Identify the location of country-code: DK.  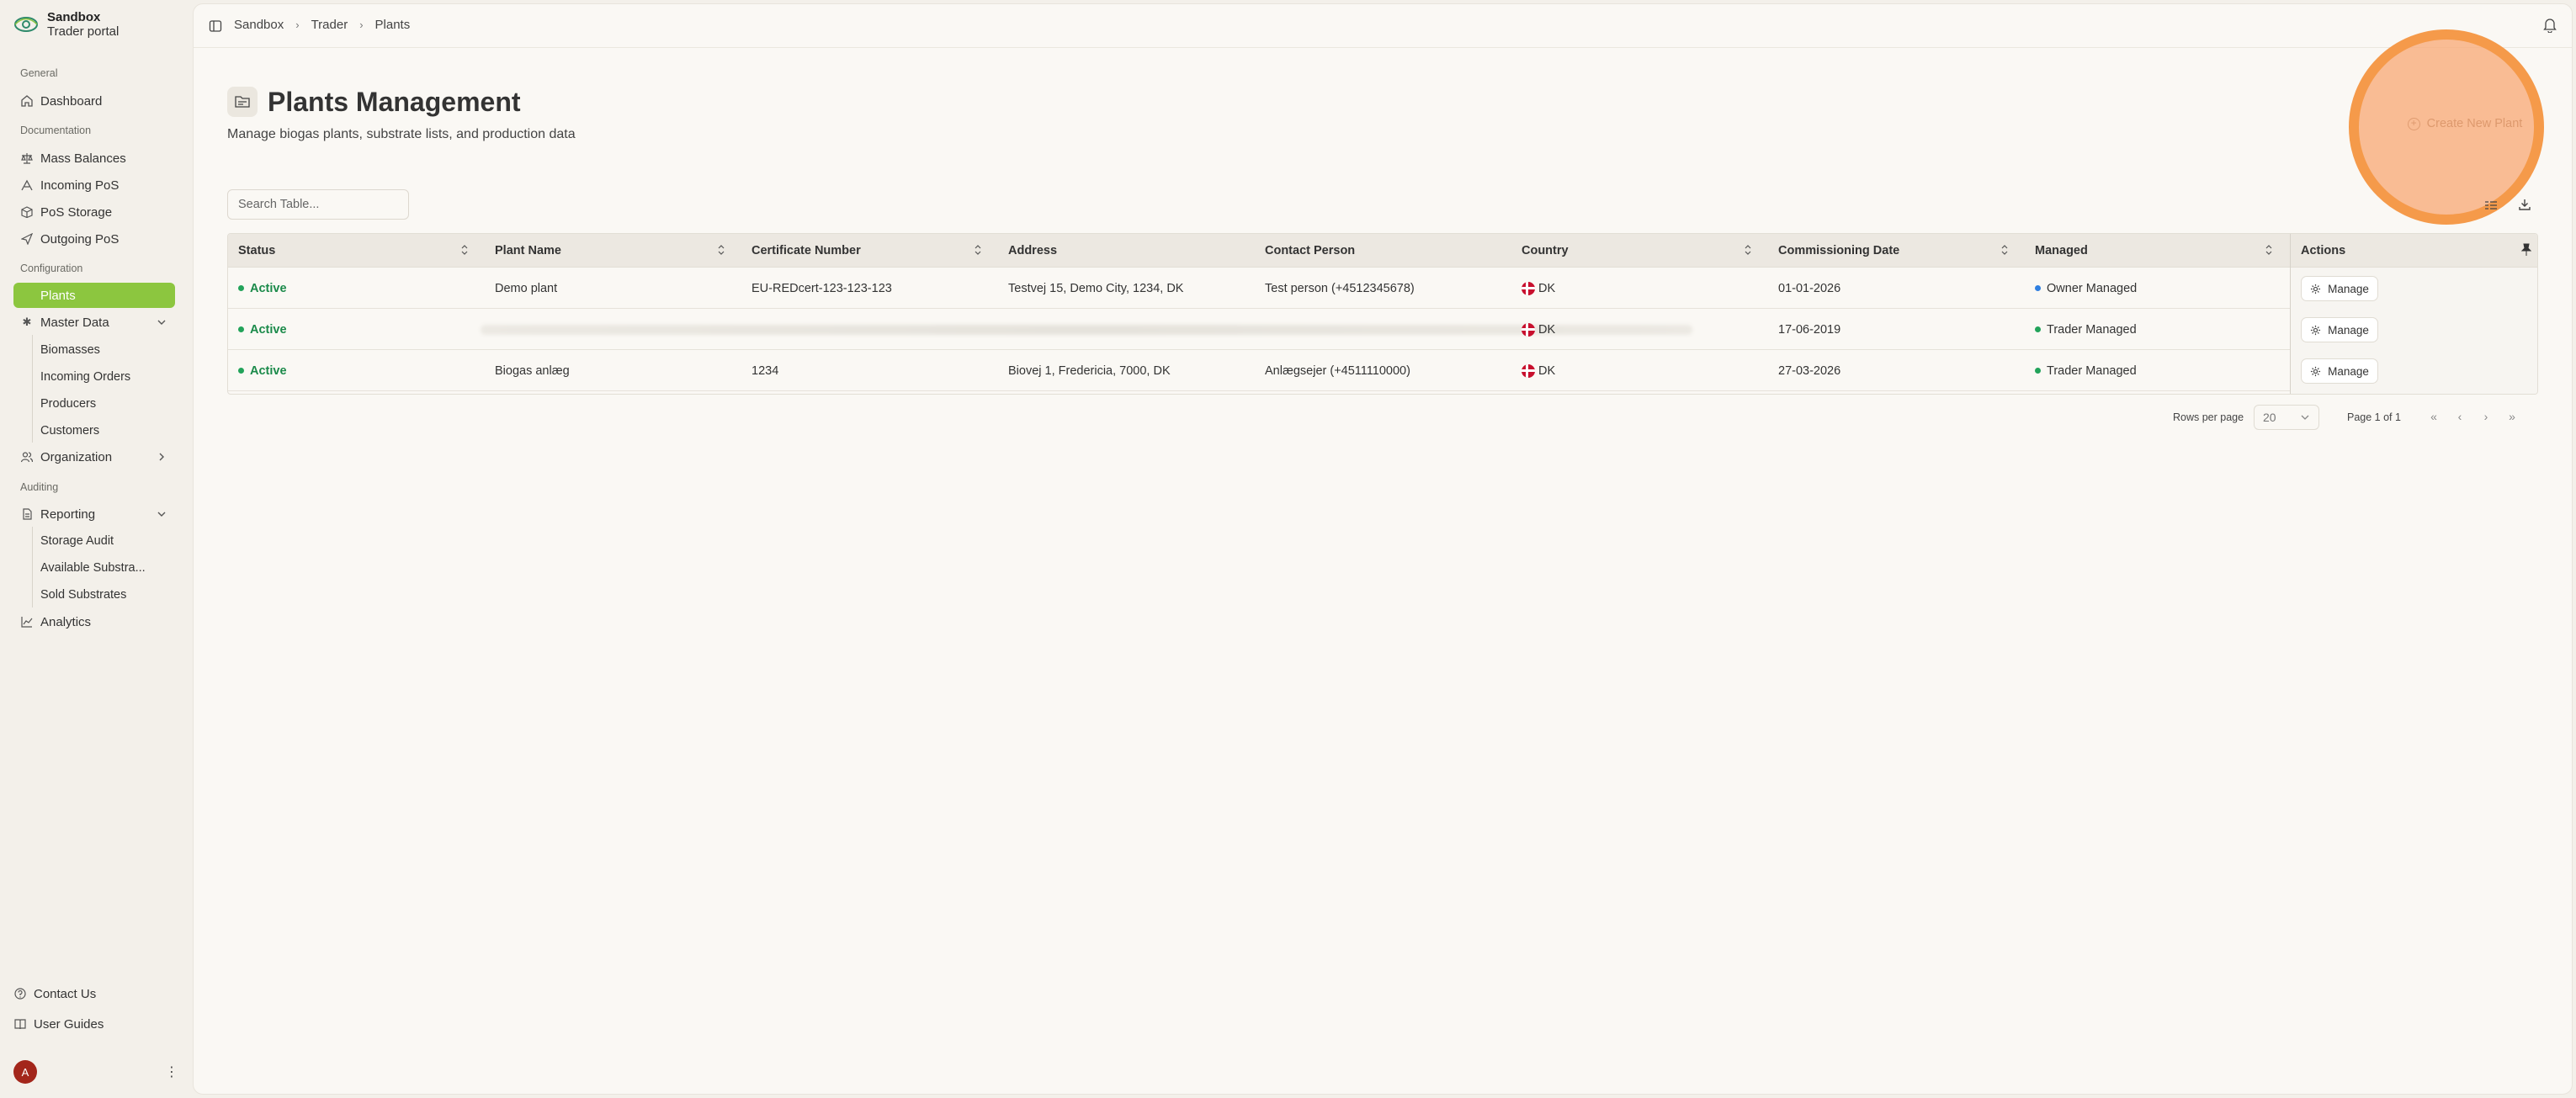
(1547, 288).